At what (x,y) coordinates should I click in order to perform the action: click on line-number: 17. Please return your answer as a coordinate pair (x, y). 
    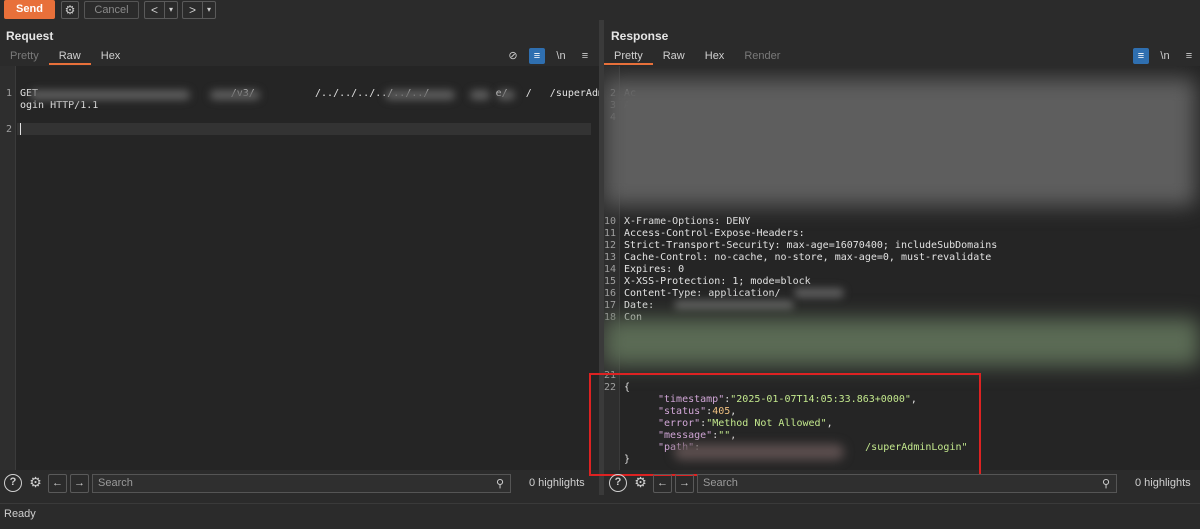
    Looking at the image, I should click on (610, 305).